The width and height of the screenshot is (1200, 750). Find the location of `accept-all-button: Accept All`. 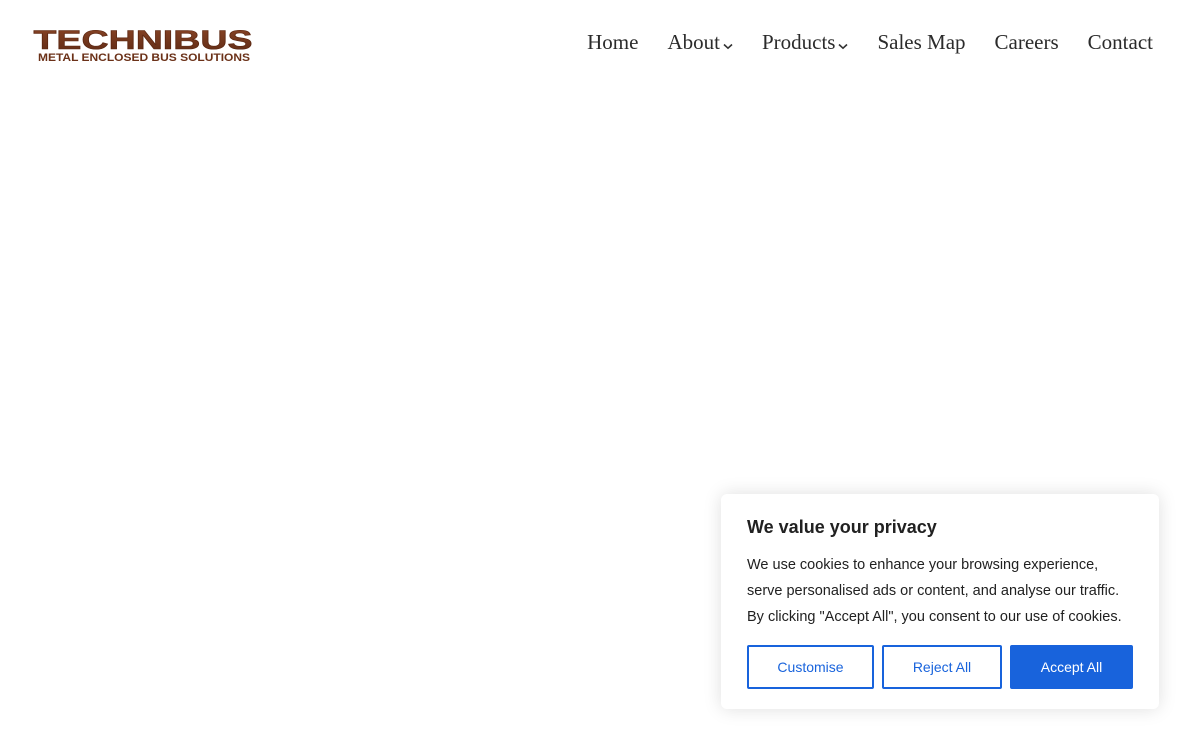

accept-all-button: Accept All is located at coordinates (1071, 667).